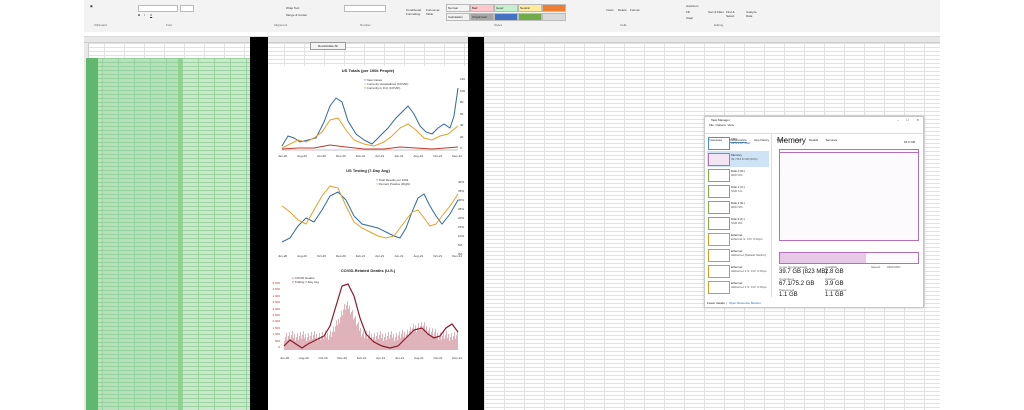 This screenshot has height=410, width=1024. Describe the element at coordinates (692, 6) in the screenshot. I see `autosum-button: AutoSum` at that location.